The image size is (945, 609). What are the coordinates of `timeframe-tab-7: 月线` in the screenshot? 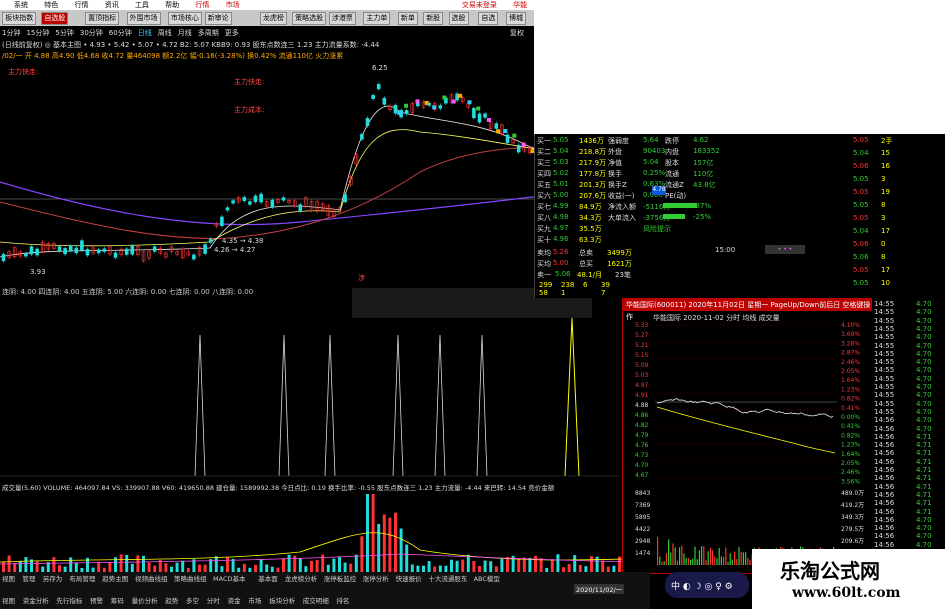 It's located at (185, 33).